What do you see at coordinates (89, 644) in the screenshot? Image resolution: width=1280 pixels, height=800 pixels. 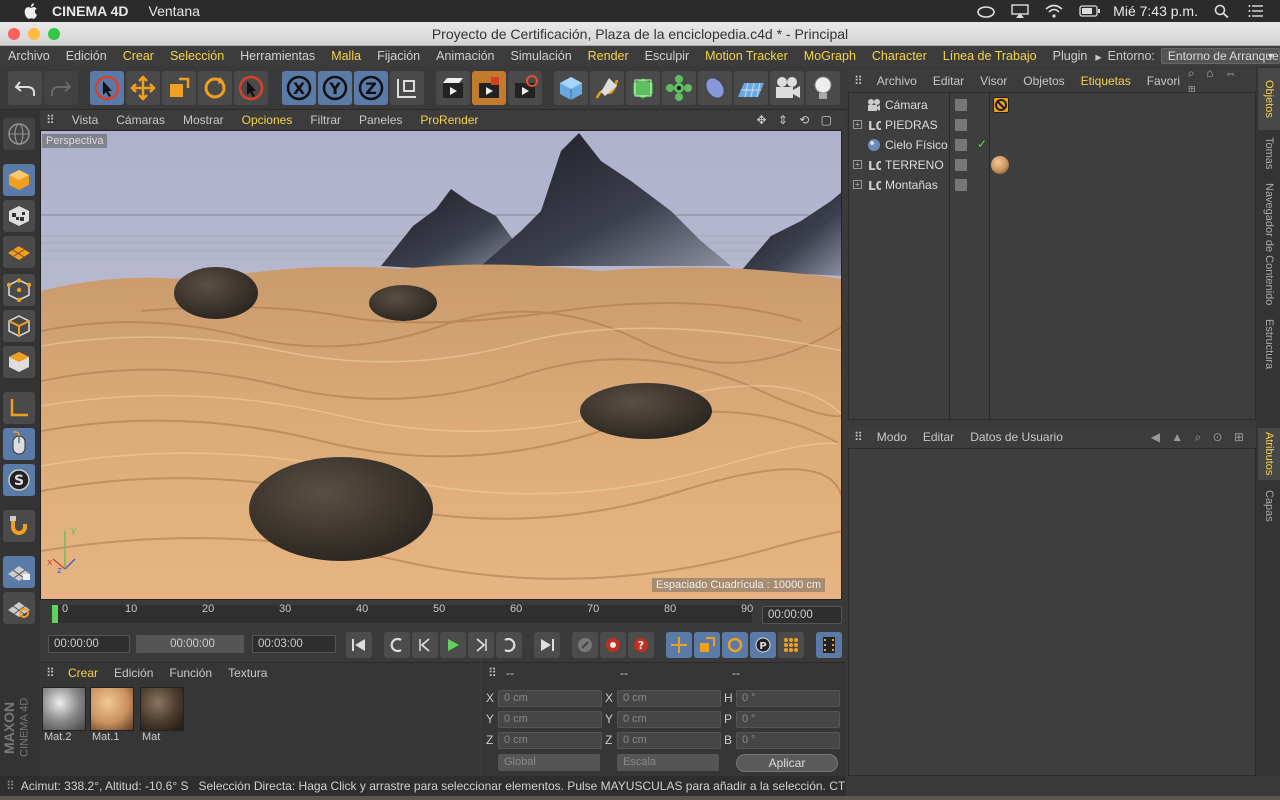 I see `start-time-field: 00:00:00` at bounding box center [89, 644].